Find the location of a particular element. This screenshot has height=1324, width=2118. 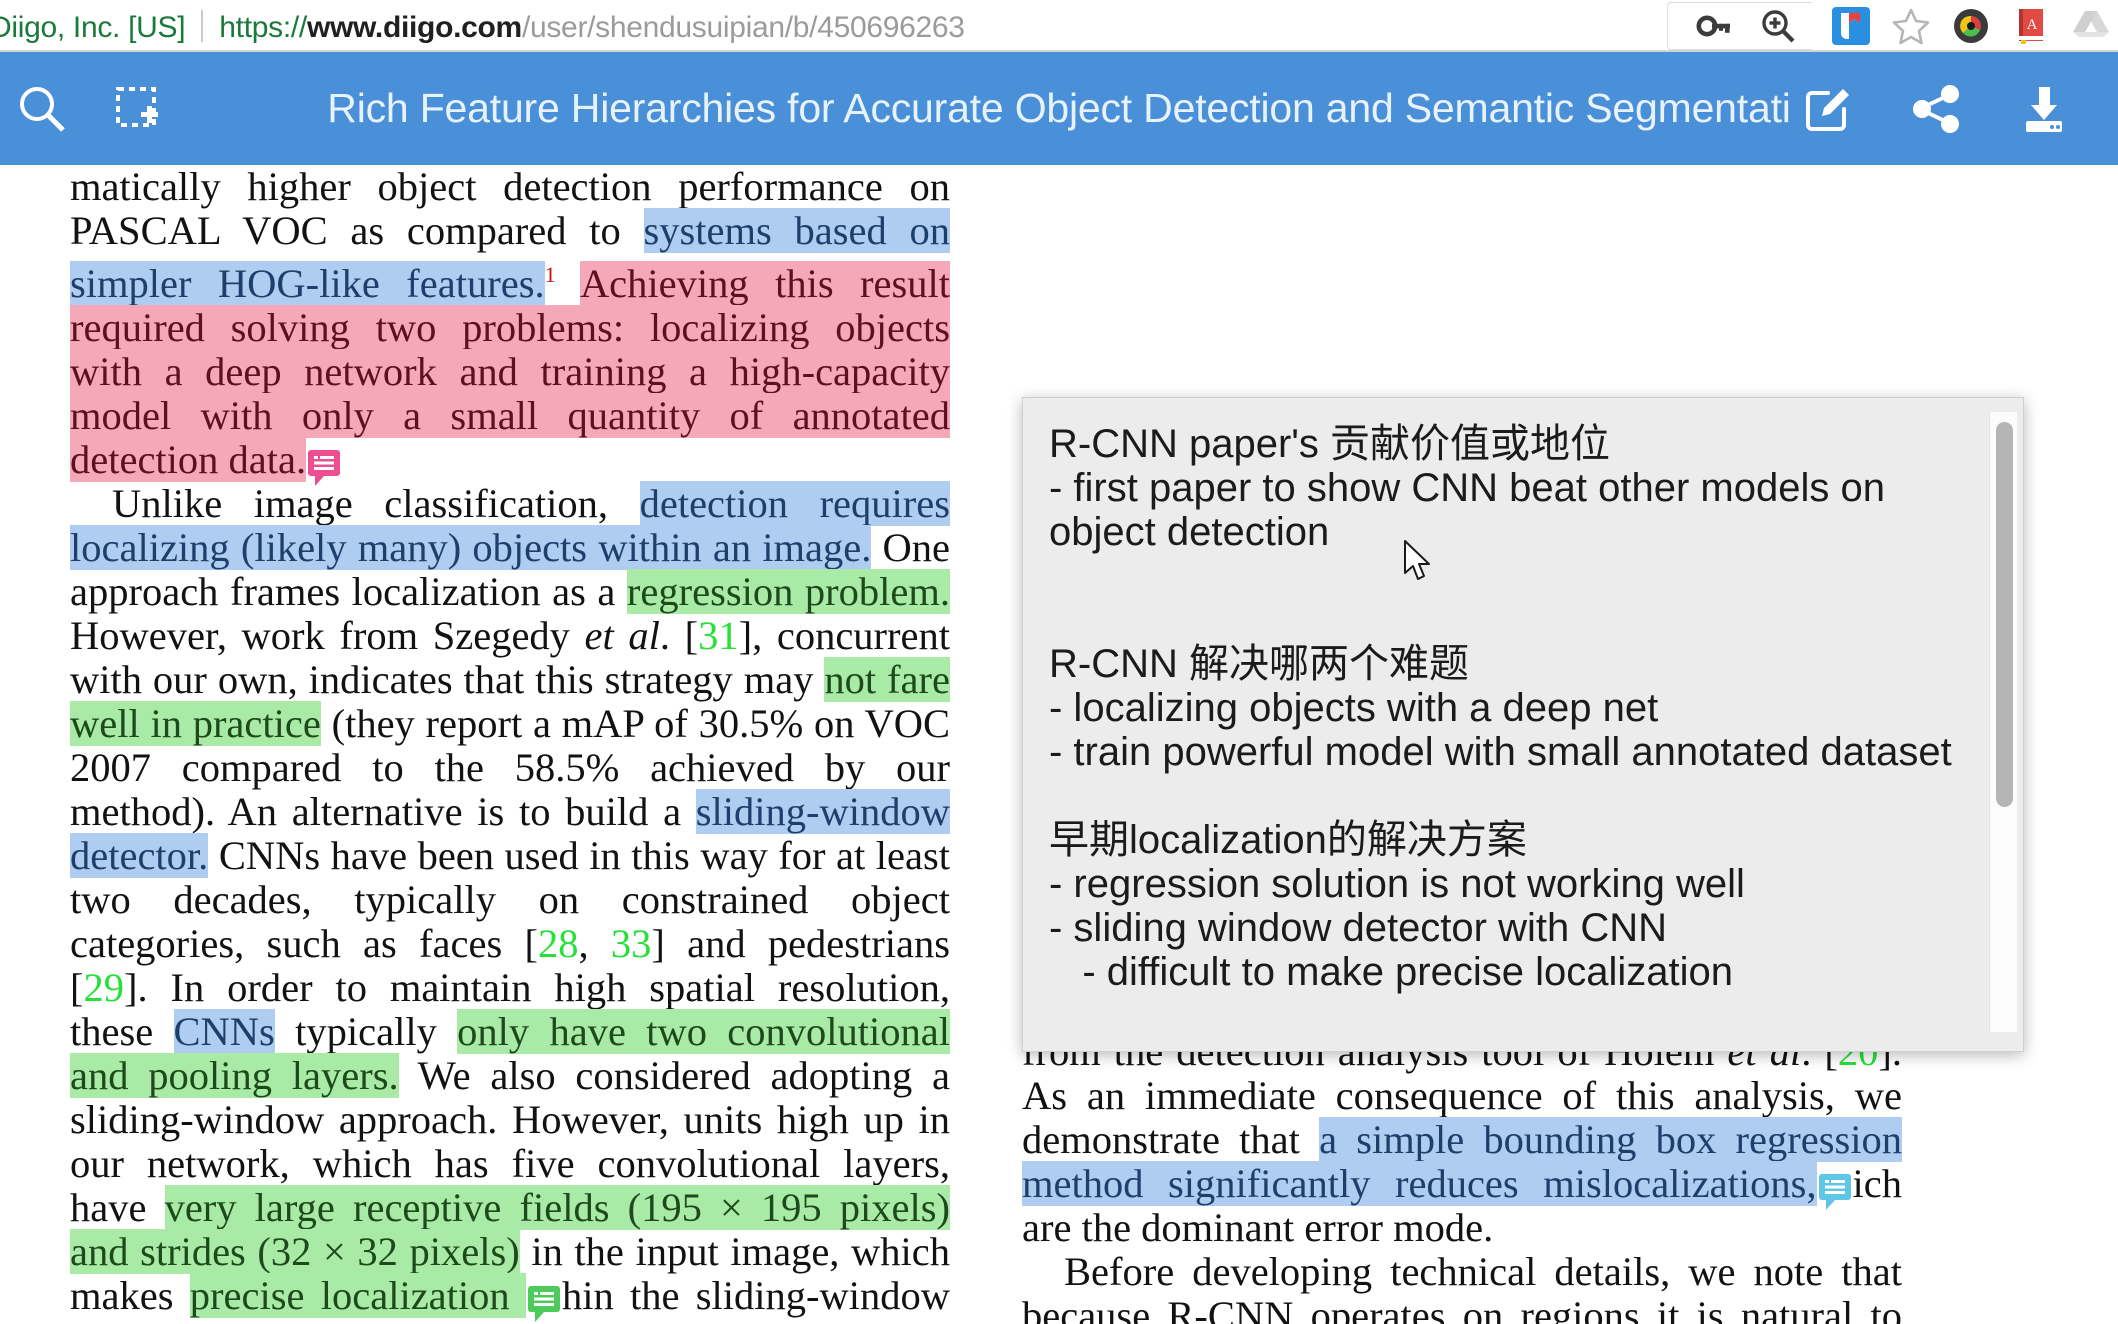

highlight-blue: CNNs is located at coordinates (224, 1031).